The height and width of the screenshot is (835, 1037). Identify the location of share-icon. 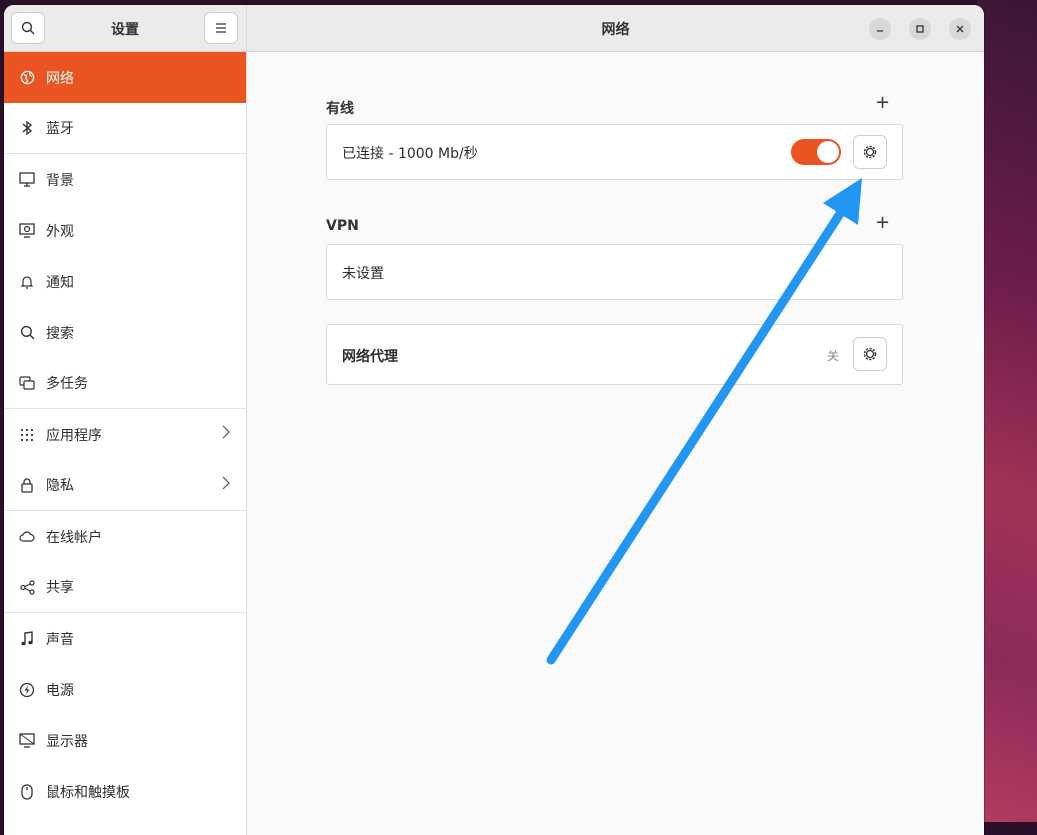
(27, 587).